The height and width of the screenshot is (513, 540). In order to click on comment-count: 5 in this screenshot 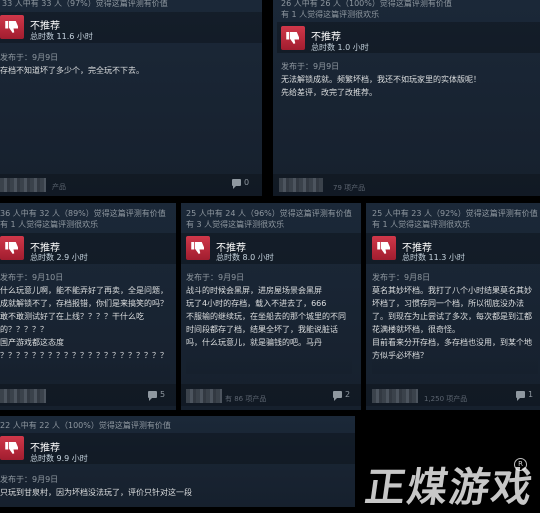, I will do `click(163, 394)`.